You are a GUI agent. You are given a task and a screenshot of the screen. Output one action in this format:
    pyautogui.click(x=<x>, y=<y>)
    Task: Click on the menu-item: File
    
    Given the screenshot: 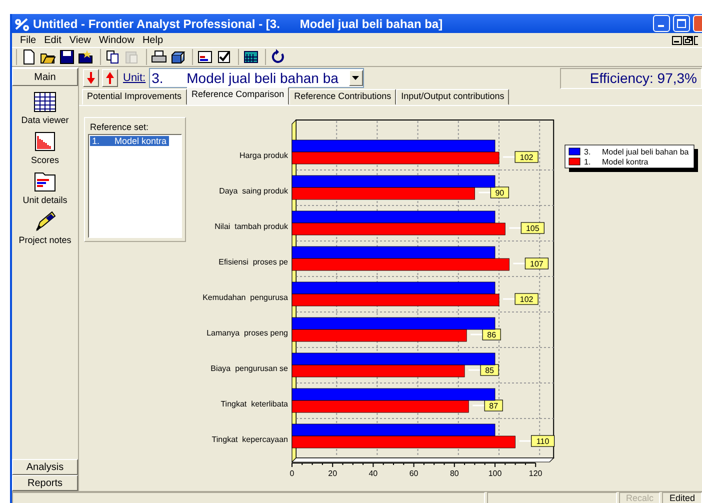 What is the action you would take?
    pyautogui.click(x=28, y=40)
    